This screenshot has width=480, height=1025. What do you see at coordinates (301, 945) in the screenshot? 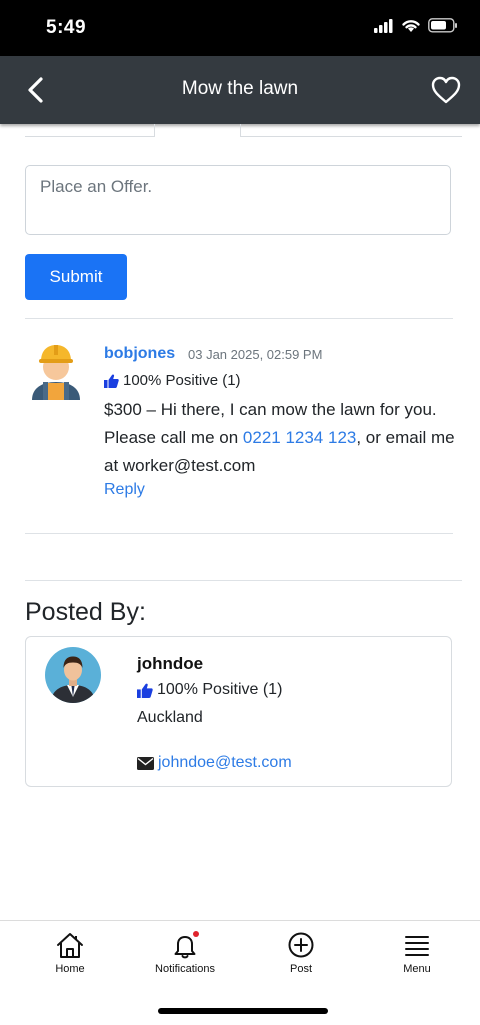
I see `plus-circle-icon` at bounding box center [301, 945].